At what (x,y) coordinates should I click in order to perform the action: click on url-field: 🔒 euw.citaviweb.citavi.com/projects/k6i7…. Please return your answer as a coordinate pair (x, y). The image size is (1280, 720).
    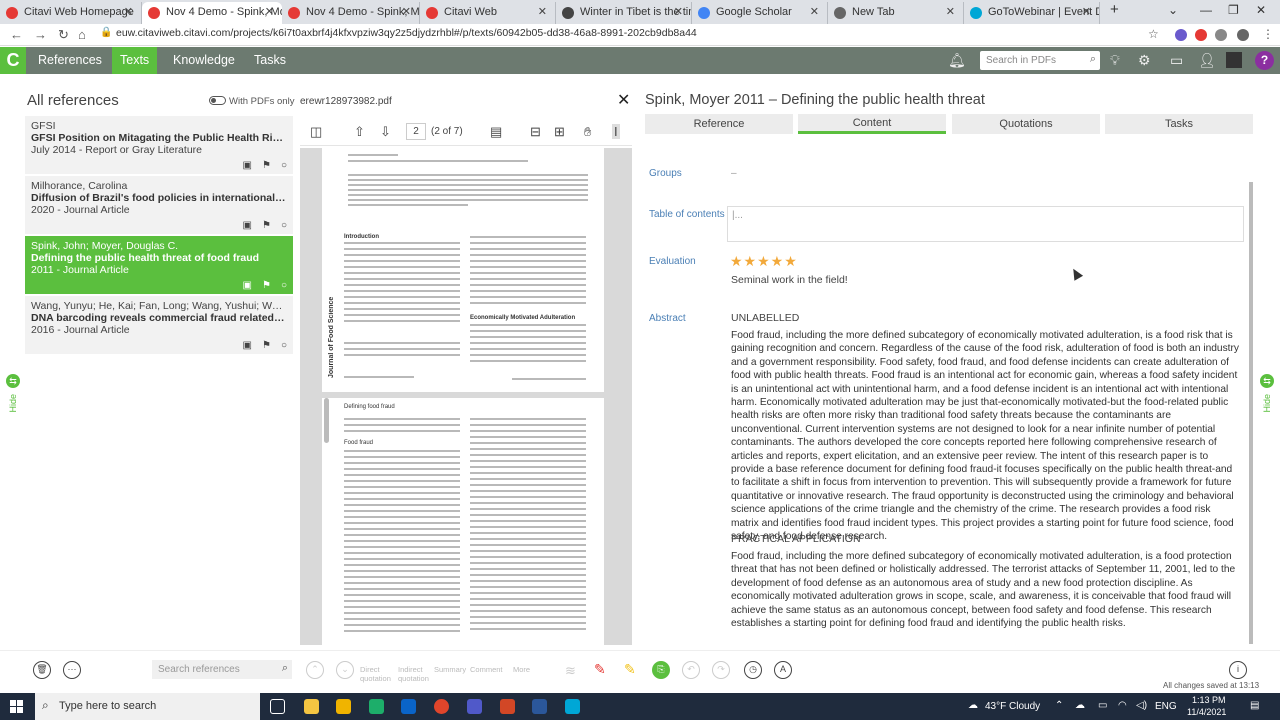
    Looking at the image, I should click on (630, 35).